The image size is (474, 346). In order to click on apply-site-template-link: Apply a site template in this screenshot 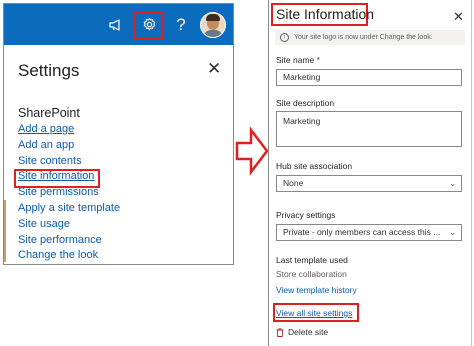, I will do `click(69, 209)`.